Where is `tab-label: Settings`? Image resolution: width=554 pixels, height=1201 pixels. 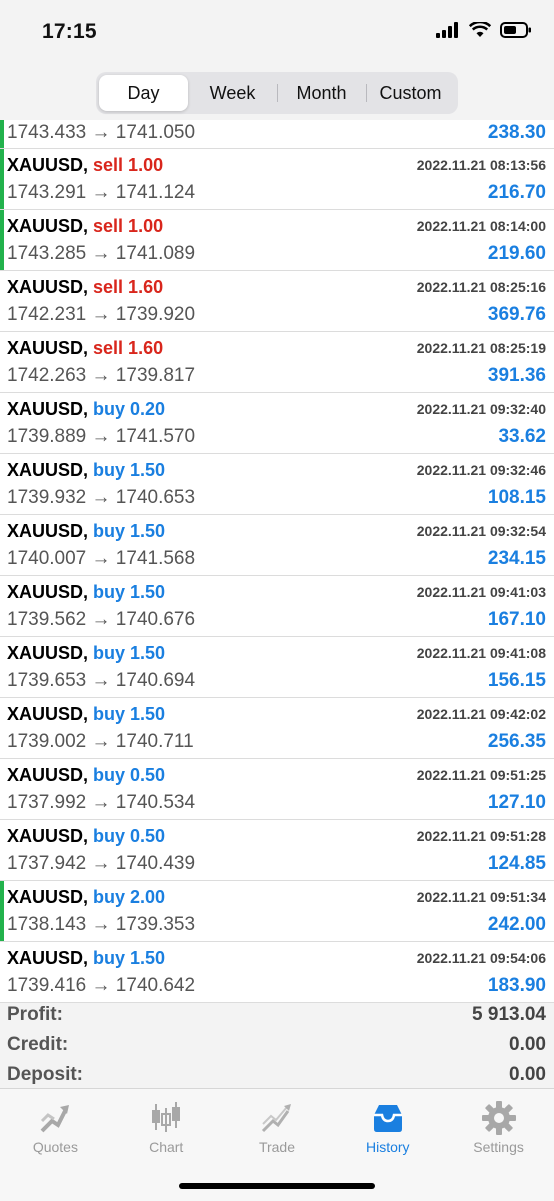
tab-label: Settings is located at coordinates (498, 1147).